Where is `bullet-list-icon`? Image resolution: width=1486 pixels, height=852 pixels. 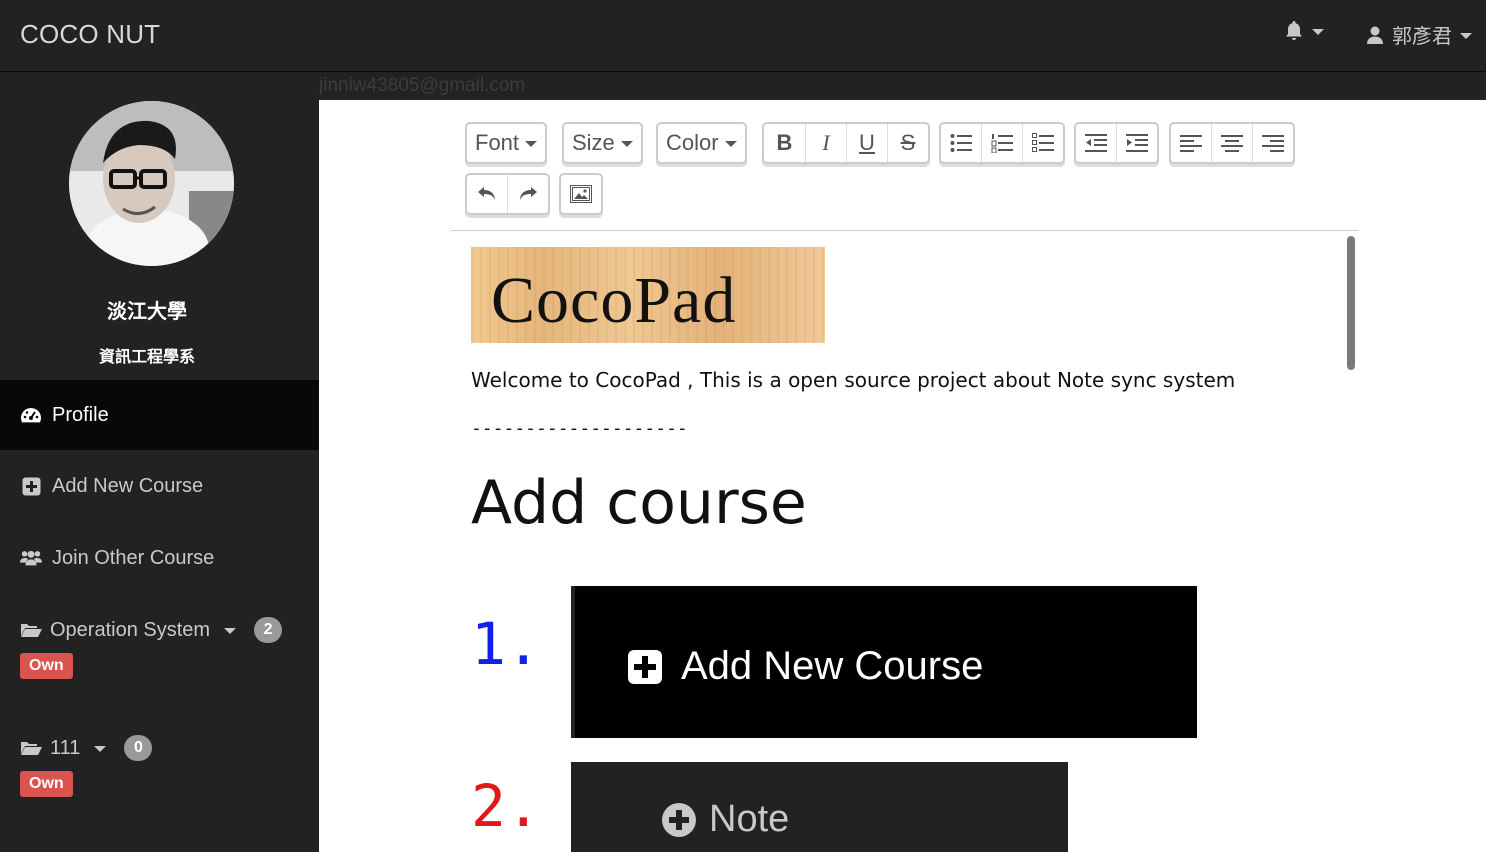
bullet-list-icon is located at coordinates (961, 143).